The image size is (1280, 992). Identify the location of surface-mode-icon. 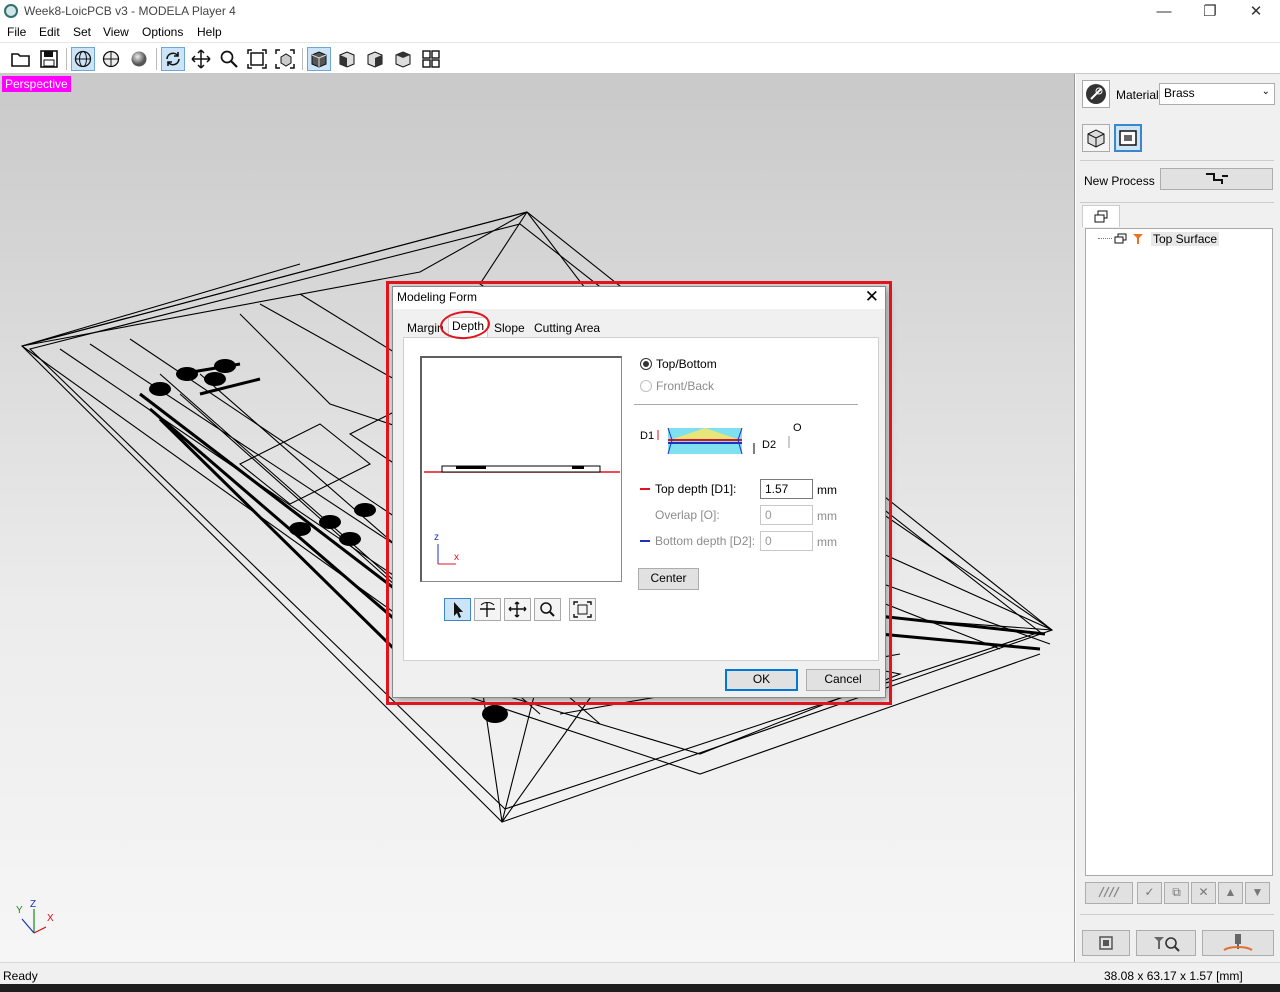
(1128, 138).